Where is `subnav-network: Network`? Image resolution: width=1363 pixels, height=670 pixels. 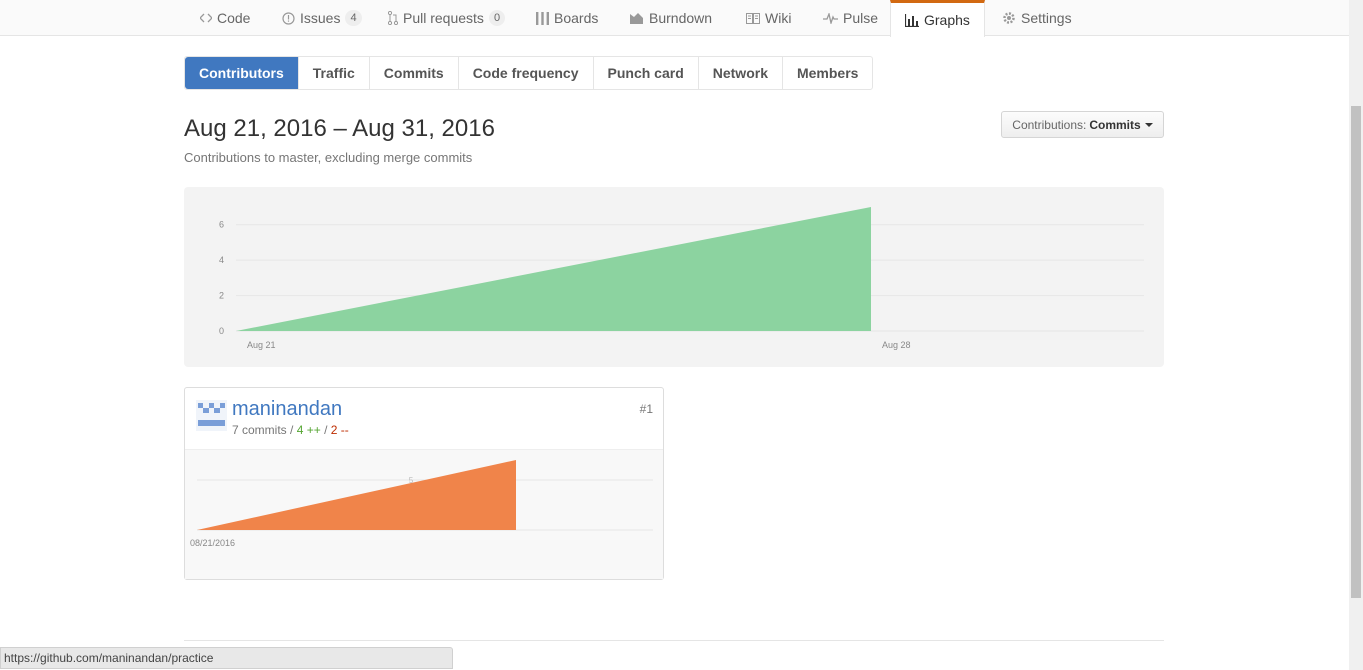
subnav-network: Network is located at coordinates (739, 73).